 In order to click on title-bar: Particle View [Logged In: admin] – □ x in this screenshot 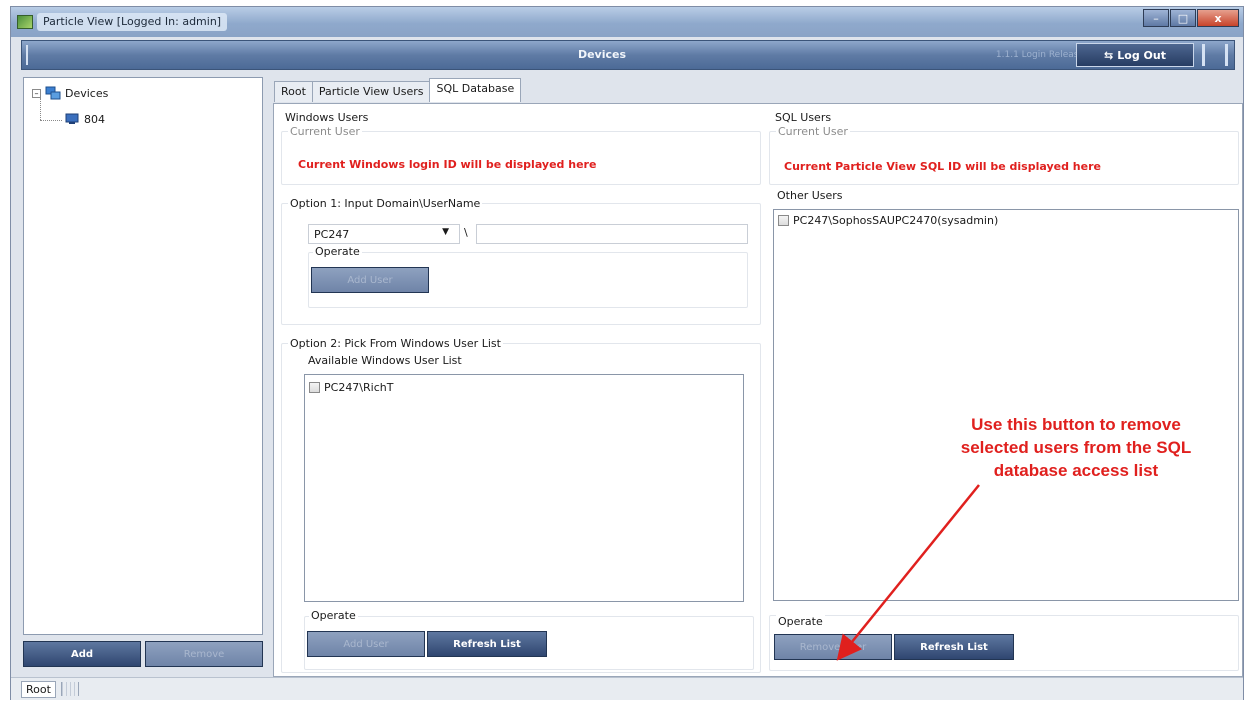, I will do `click(627, 22)`.